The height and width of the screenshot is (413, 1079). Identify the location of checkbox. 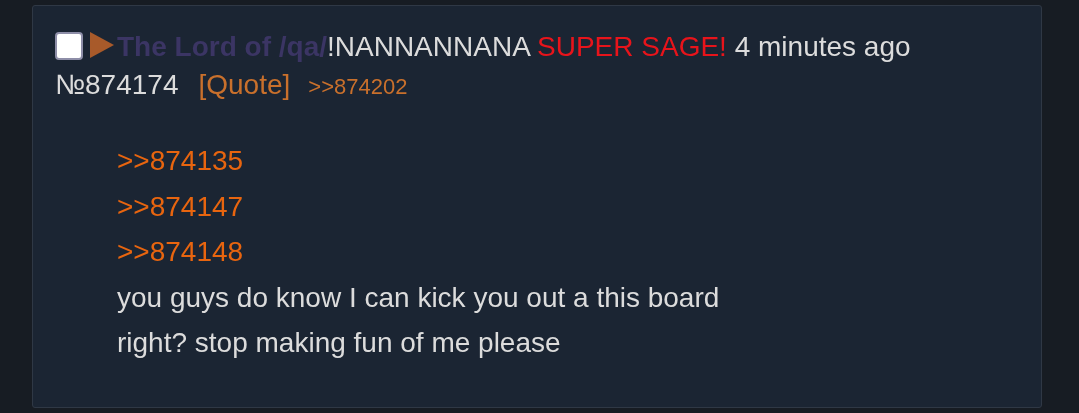
(69, 46).